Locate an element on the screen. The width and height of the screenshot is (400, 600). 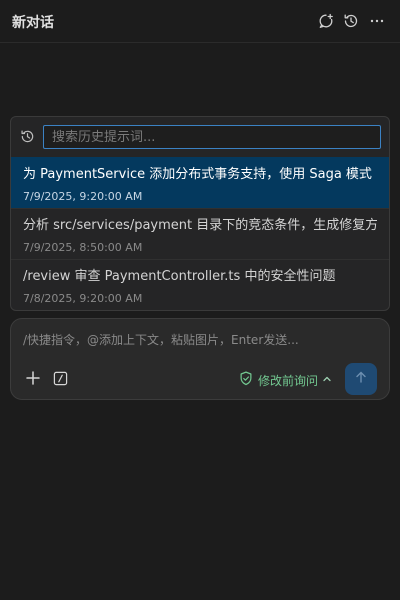
history-search-row is located at coordinates (200, 137).